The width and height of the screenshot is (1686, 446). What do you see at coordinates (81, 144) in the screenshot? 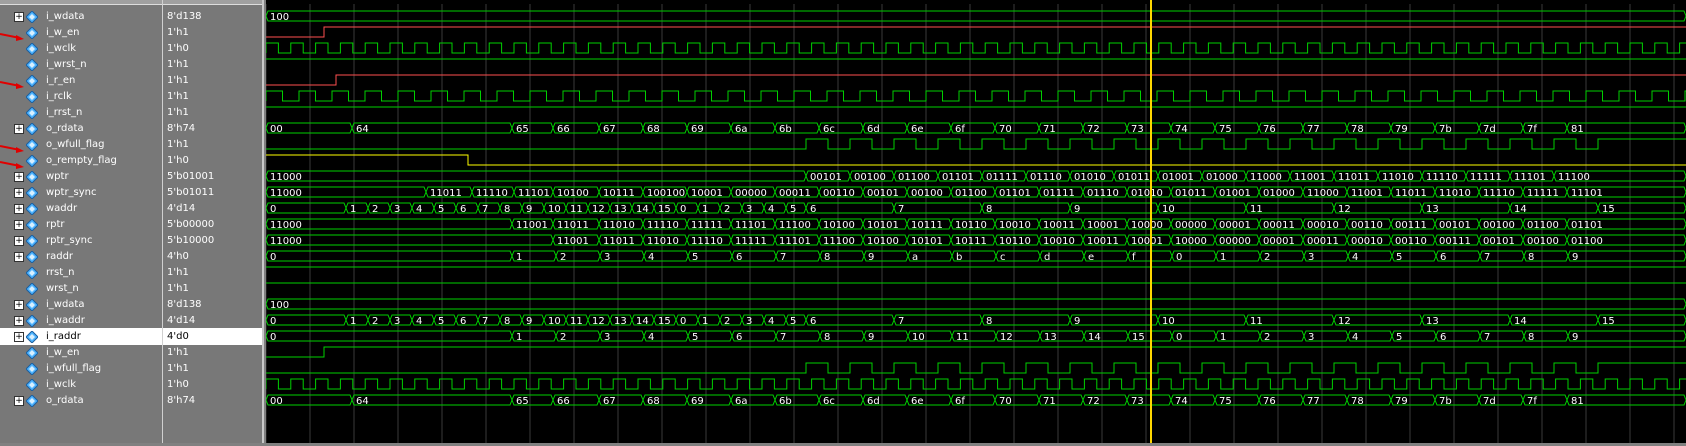
I see `signal-row-o-wfull-flag: o_wfull_flag` at bounding box center [81, 144].